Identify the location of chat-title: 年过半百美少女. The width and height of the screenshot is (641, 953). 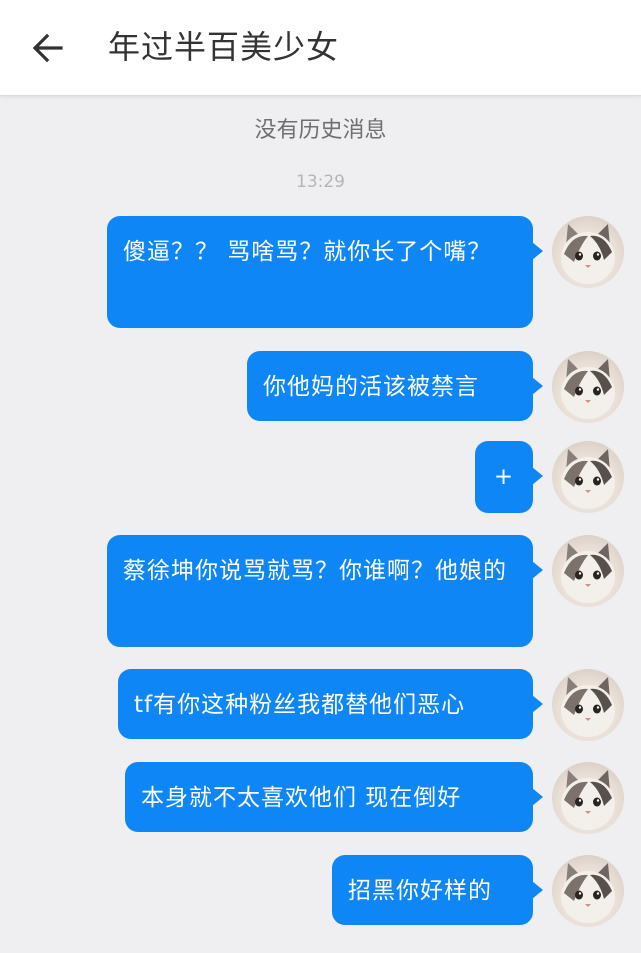
(224, 47).